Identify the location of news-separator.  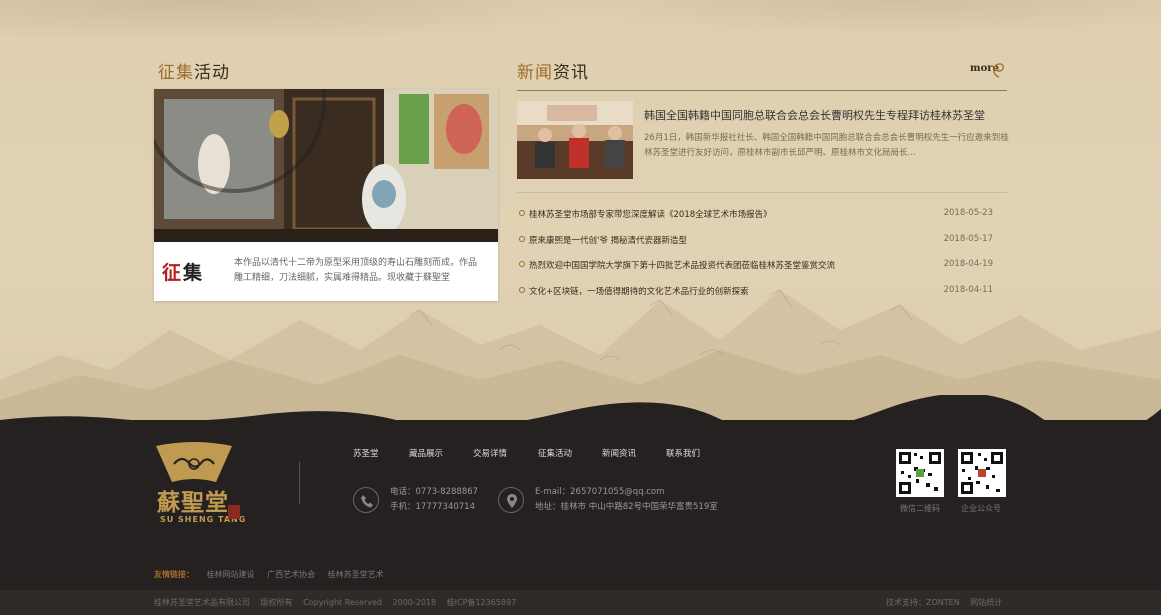
(762, 192).